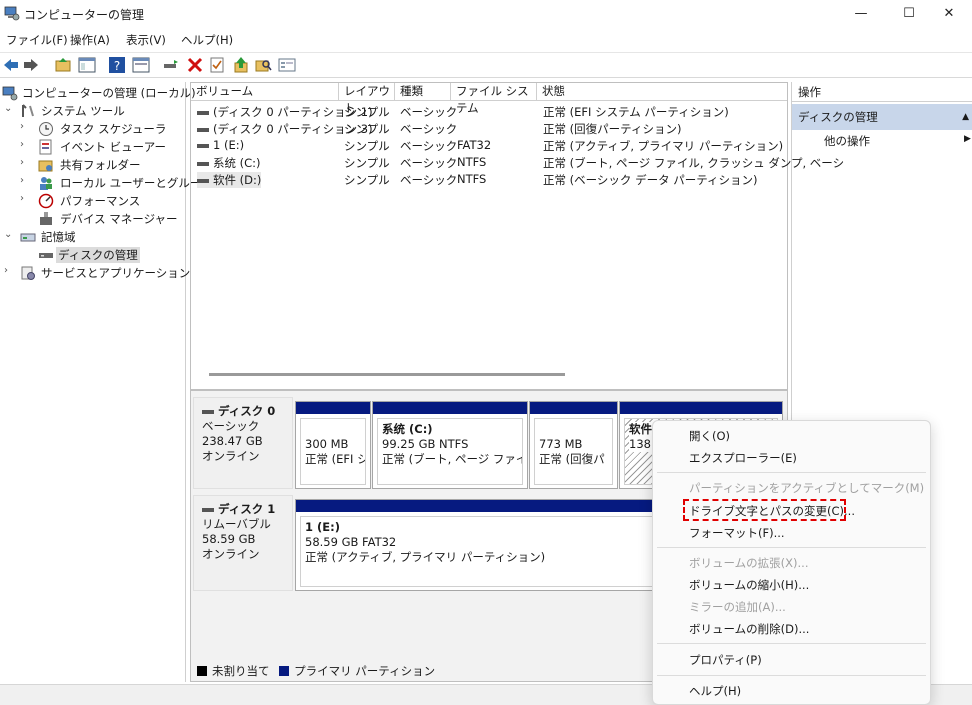 The image size is (972, 705). I want to click on cell-volume: 系统 (C:), so click(237, 163).